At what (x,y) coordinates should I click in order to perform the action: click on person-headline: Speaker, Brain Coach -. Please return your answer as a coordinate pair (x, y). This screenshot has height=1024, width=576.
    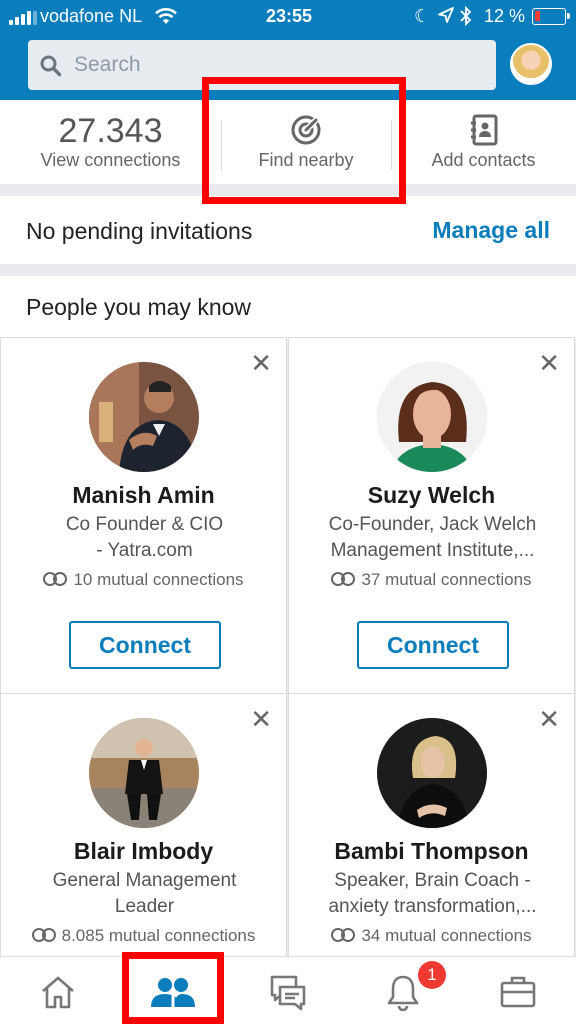
    Looking at the image, I should click on (432, 880).